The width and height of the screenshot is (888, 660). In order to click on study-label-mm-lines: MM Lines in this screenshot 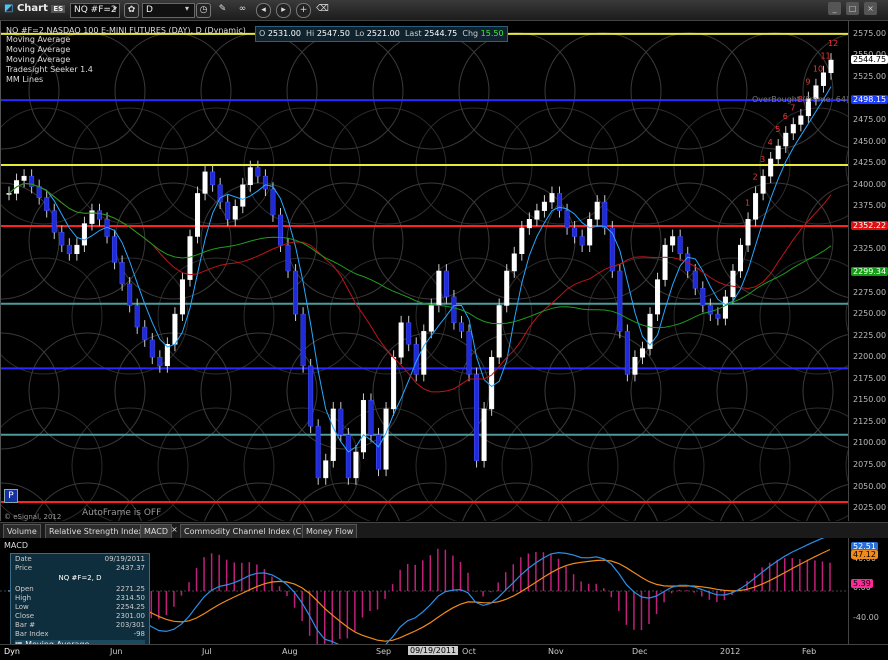, I will do `click(24, 79)`.